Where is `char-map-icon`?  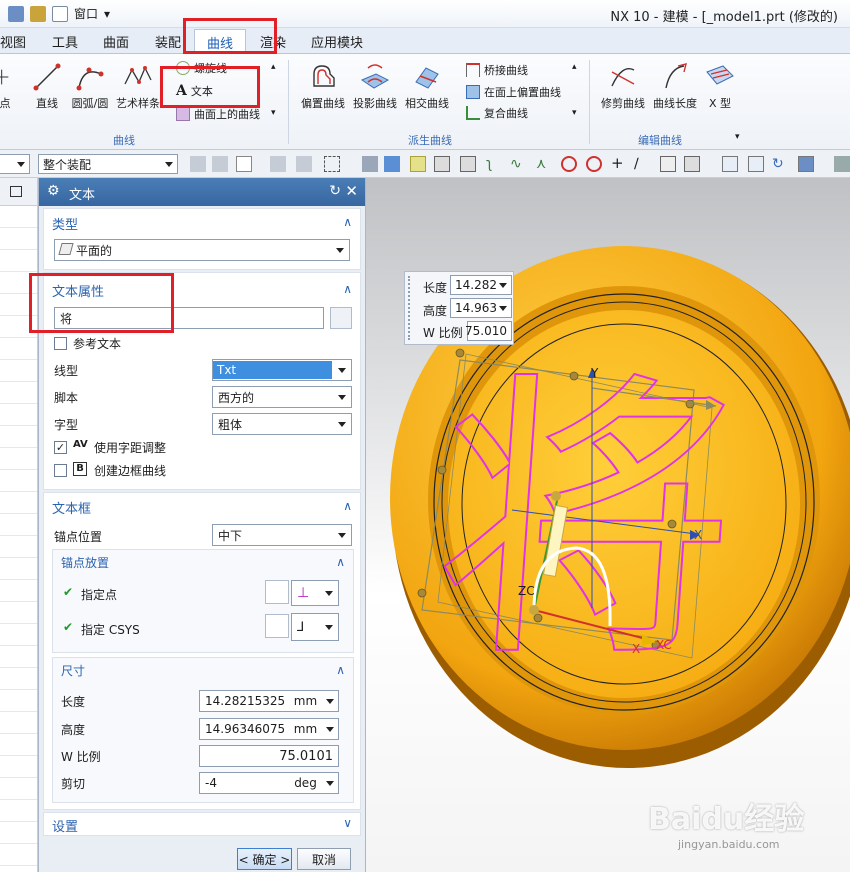 char-map-icon is located at coordinates (341, 318).